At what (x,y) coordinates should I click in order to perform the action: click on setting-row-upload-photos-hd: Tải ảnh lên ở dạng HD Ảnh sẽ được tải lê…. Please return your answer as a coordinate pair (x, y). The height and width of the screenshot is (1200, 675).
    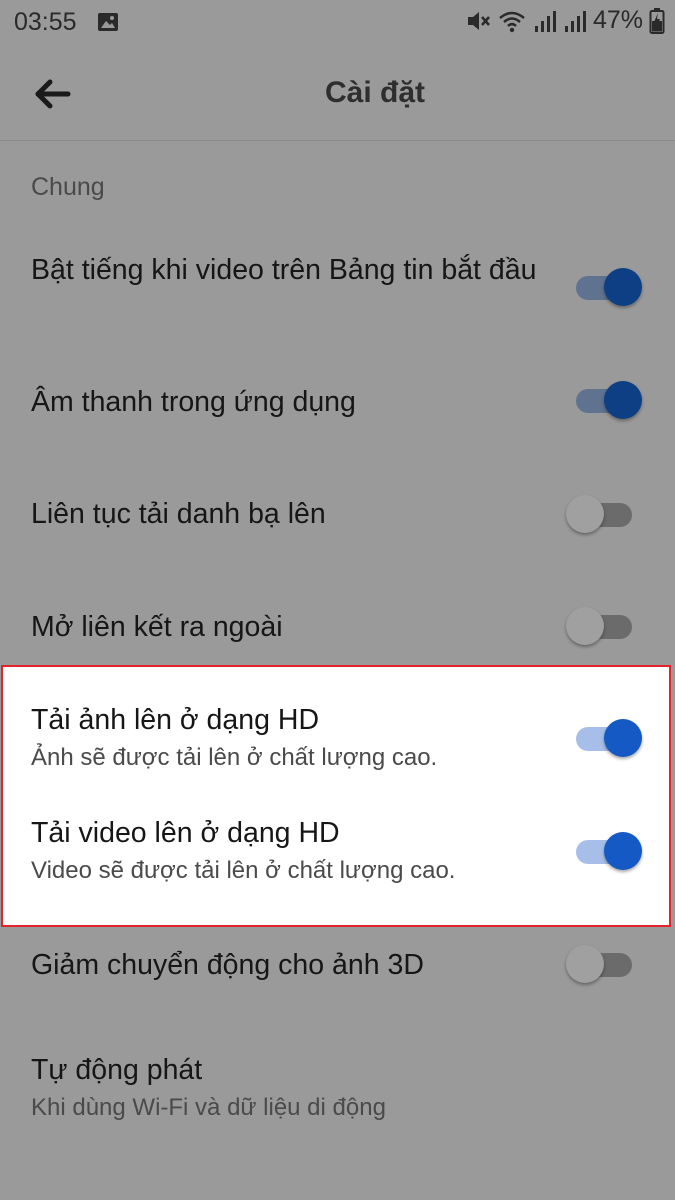
    Looking at the image, I should click on (301, 737).